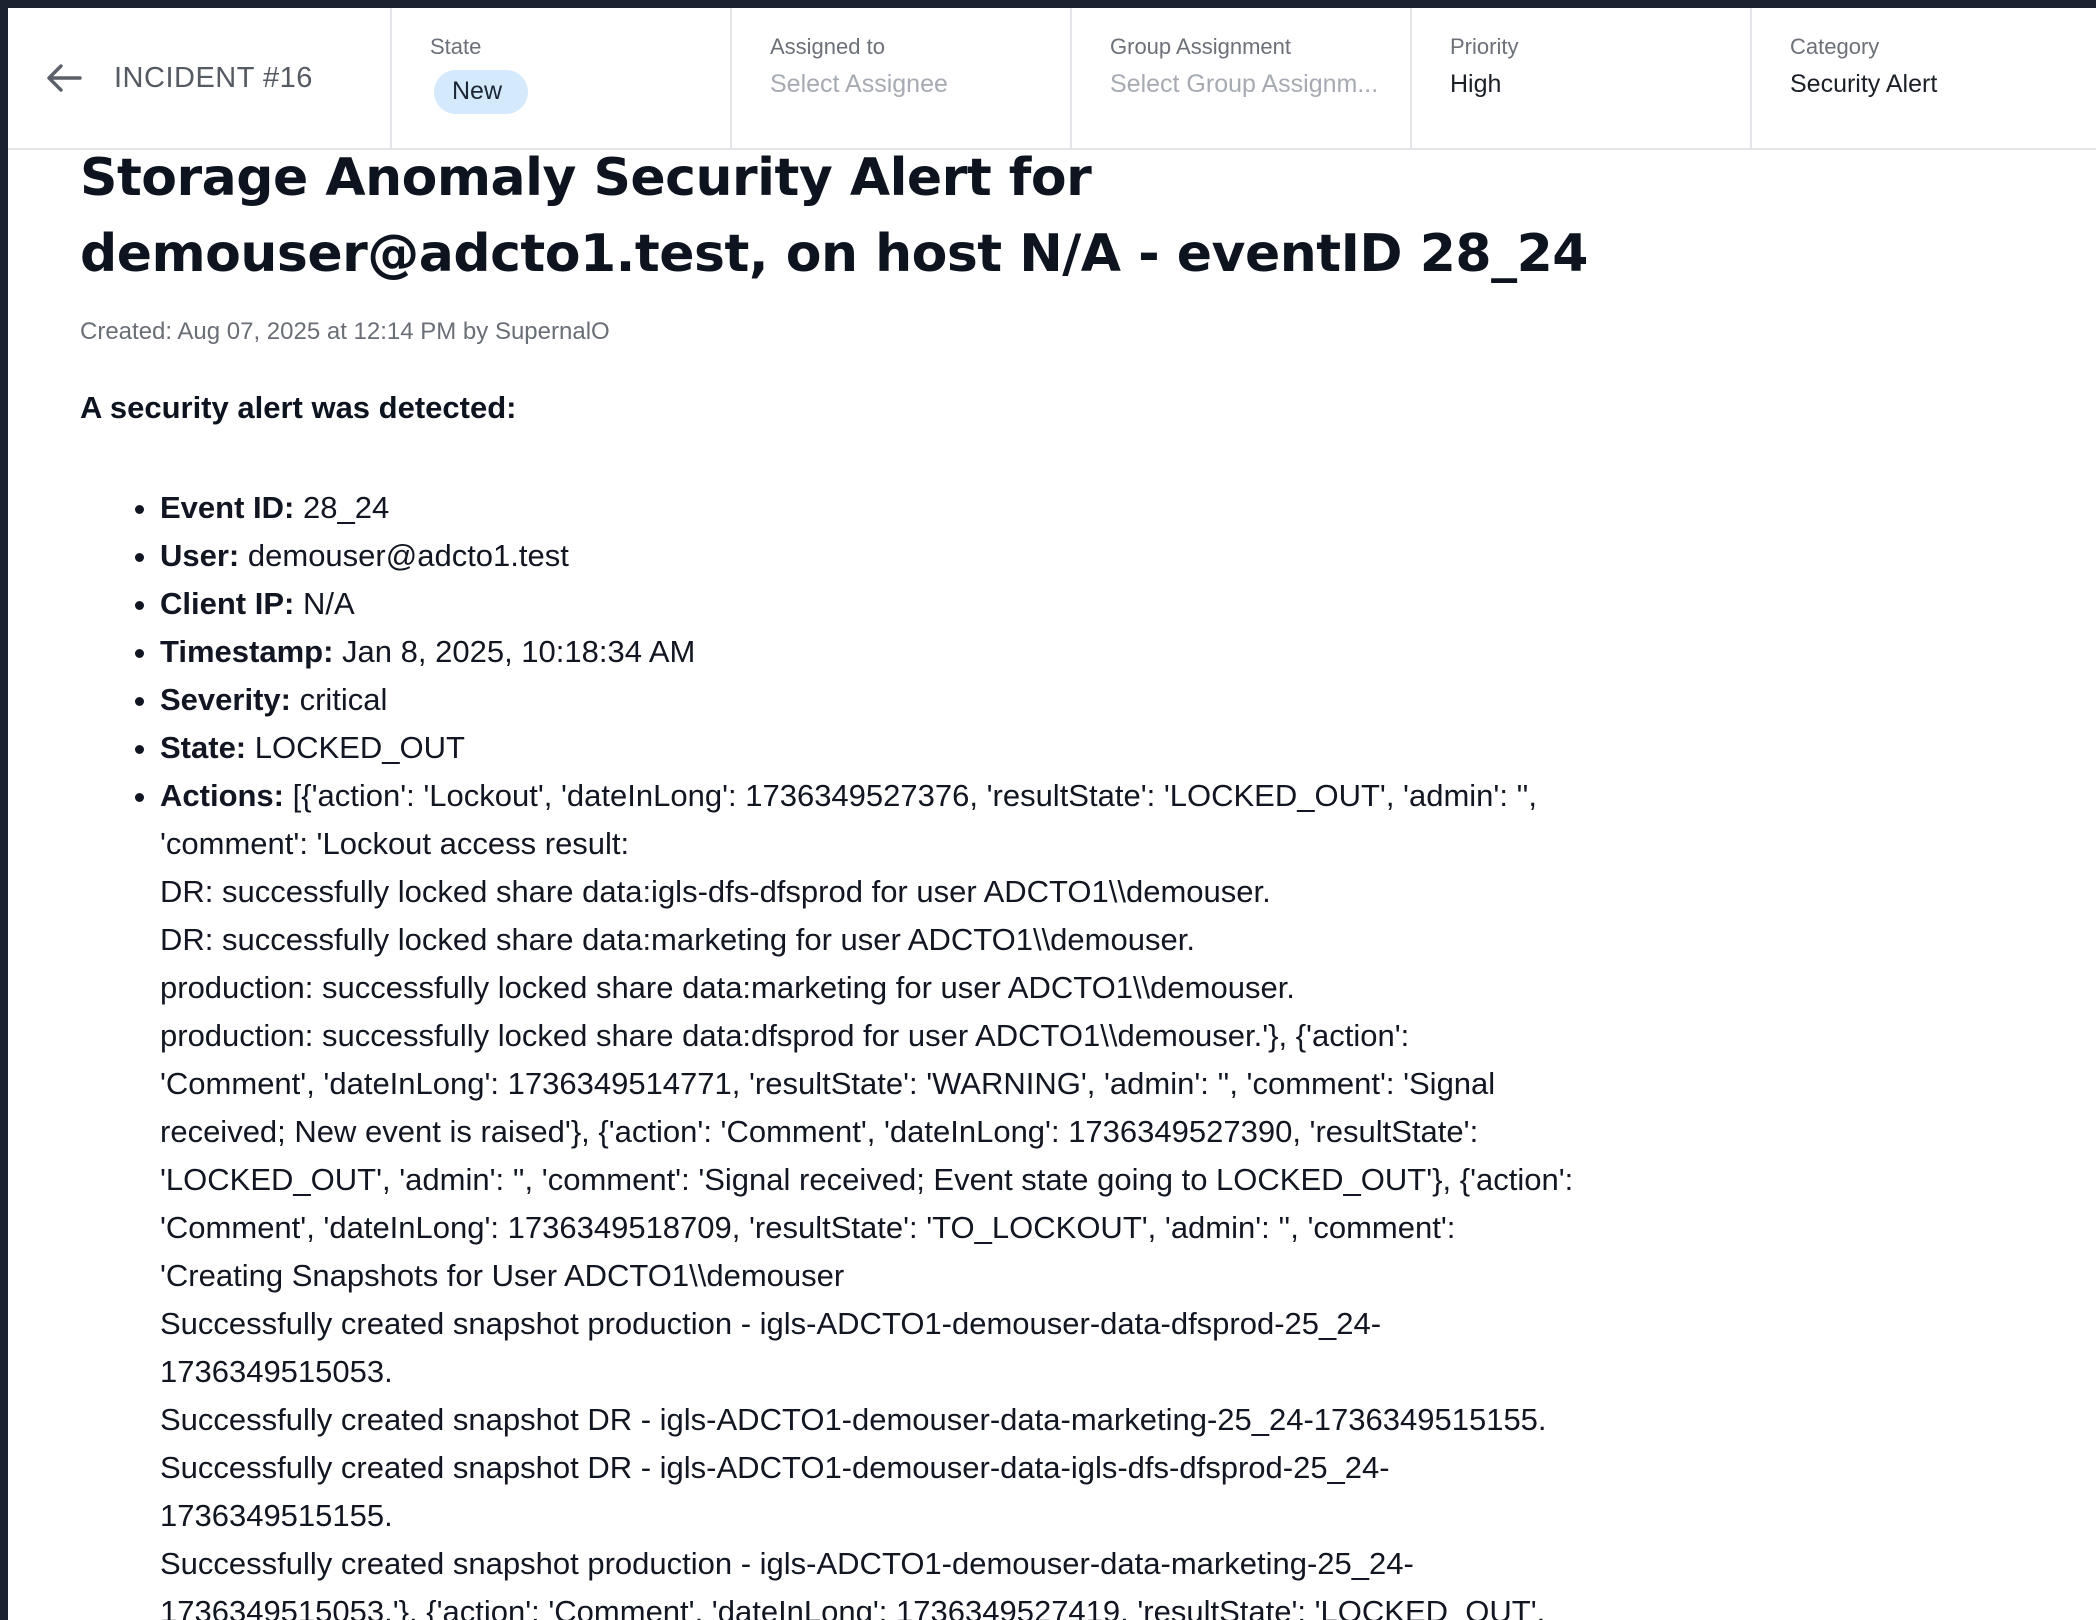  What do you see at coordinates (328, 603) in the screenshot?
I see `detail-value: N/A` at bounding box center [328, 603].